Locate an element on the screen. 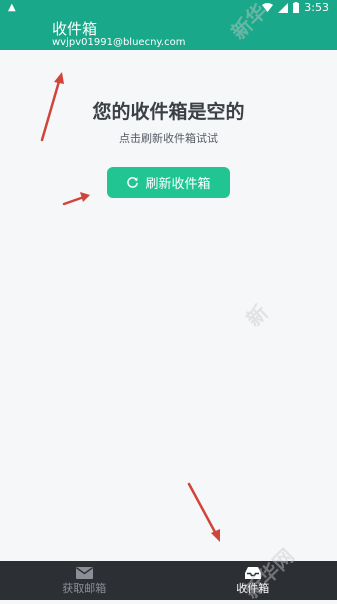 Image resolution: width=337 pixels, height=604 pixels. email-address: wvjpv01991@bluecny.com is located at coordinates (118, 42).